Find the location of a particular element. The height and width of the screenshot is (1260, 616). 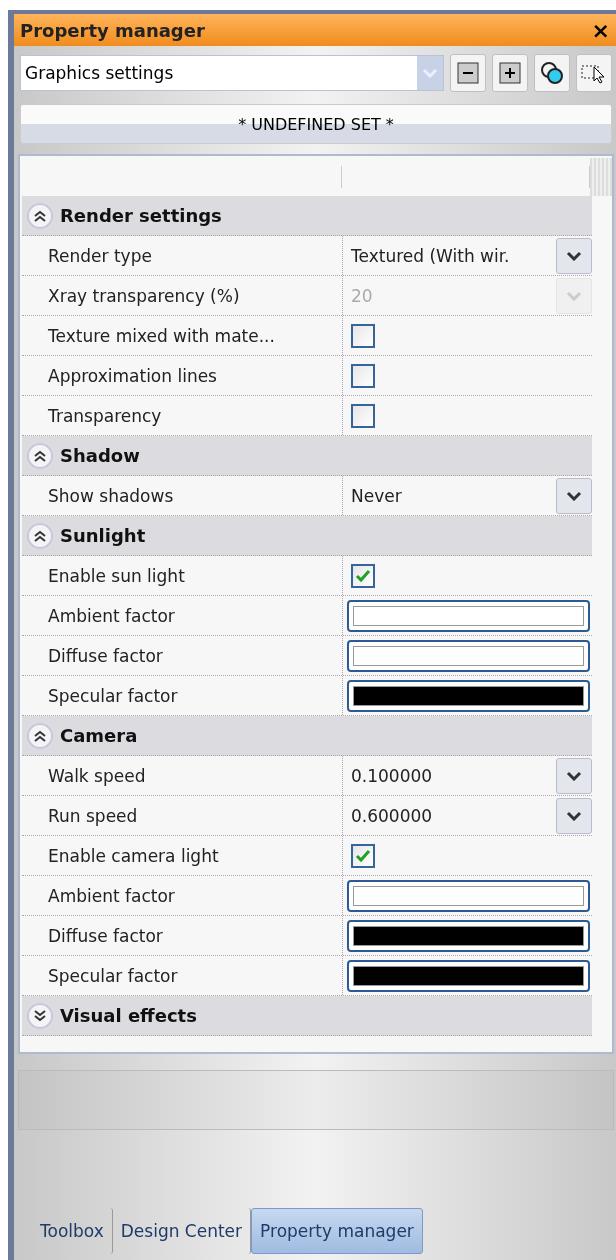

property-label: Run speed is located at coordinates (93, 815).